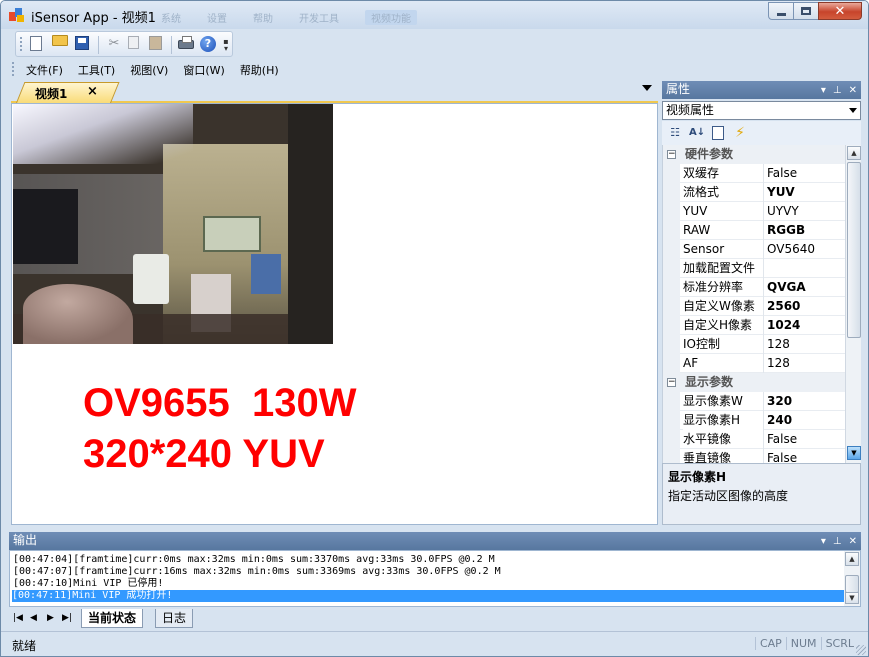  What do you see at coordinates (754, 287) in the screenshot?
I see `property-row-std-resolution: 标准分辨率 QVGA` at bounding box center [754, 287].